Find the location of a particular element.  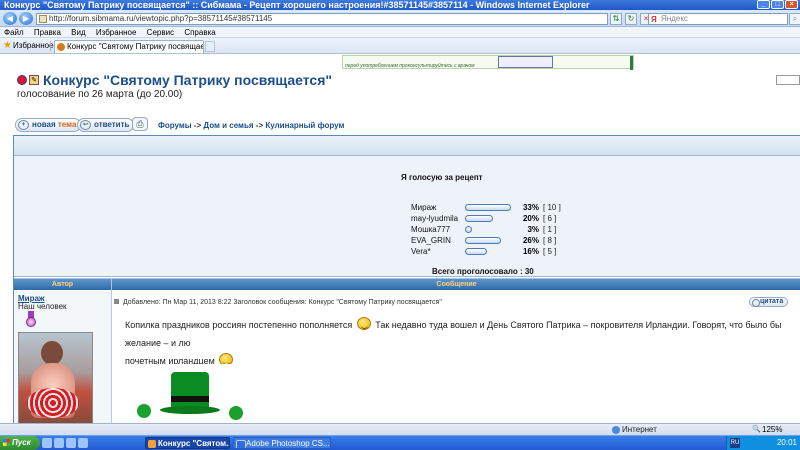

new-topic-button: + новая тема is located at coordinates (48, 125).